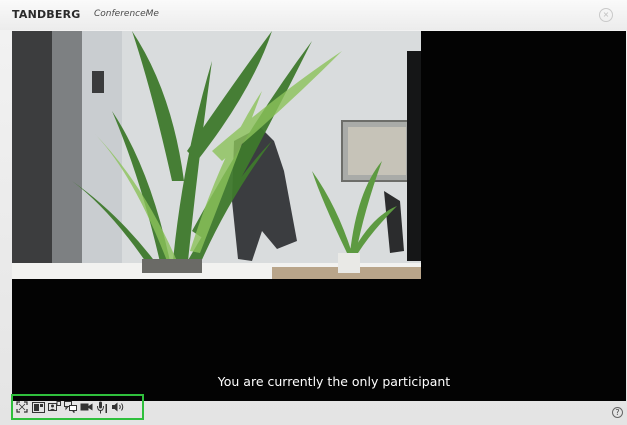 The width and height of the screenshot is (627, 425). Describe the element at coordinates (38, 407) in the screenshot. I see `layout-icon` at that location.